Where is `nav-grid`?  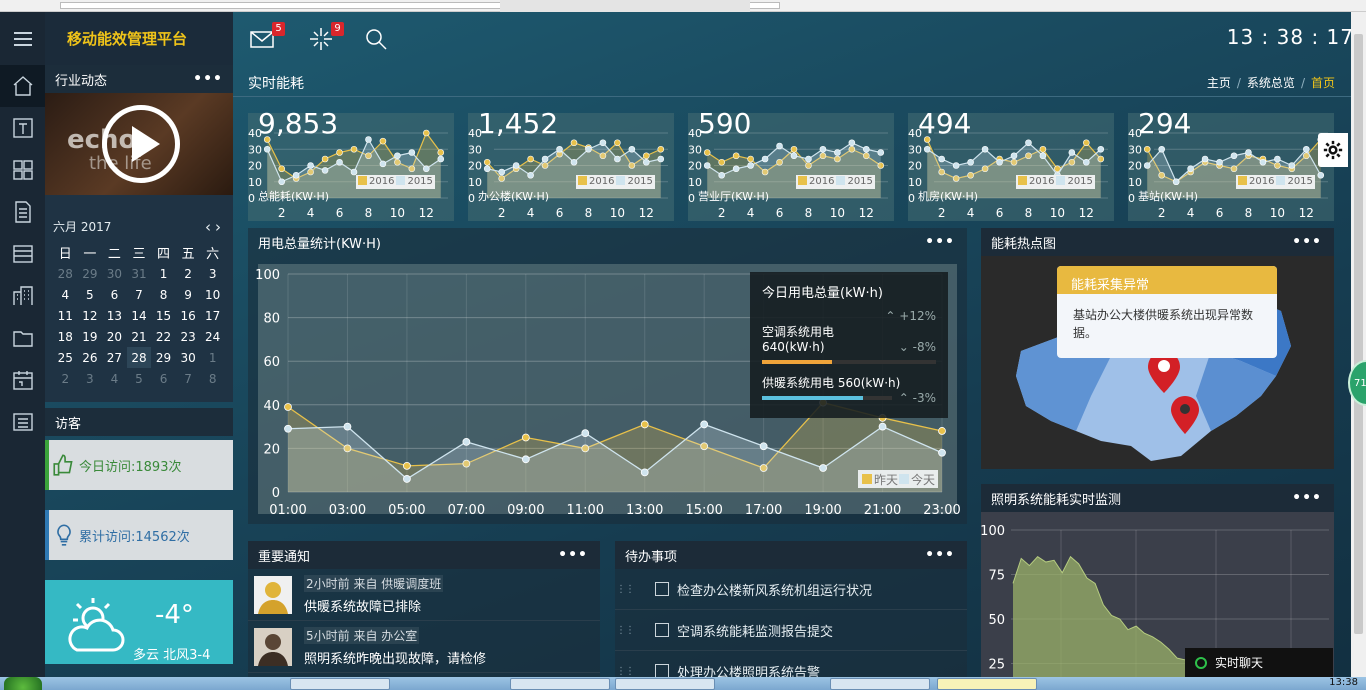
nav-grid is located at coordinates (22, 170).